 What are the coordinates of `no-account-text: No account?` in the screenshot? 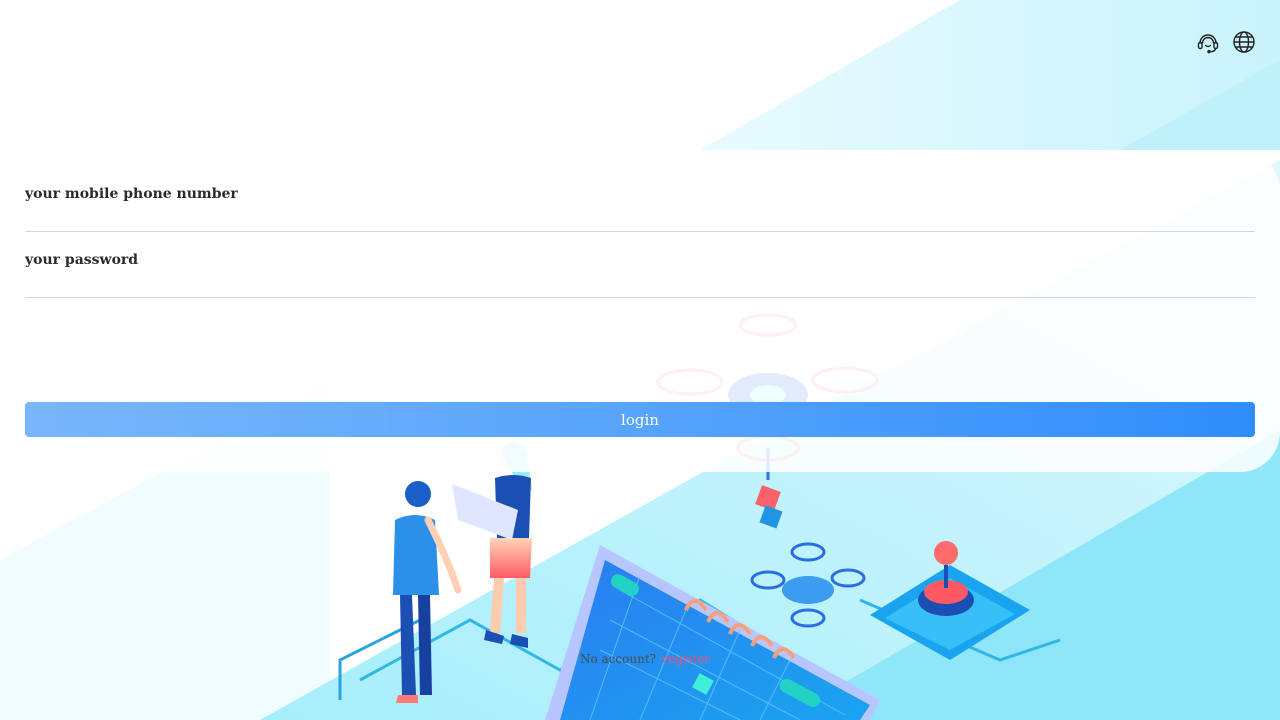 It's located at (618, 659).